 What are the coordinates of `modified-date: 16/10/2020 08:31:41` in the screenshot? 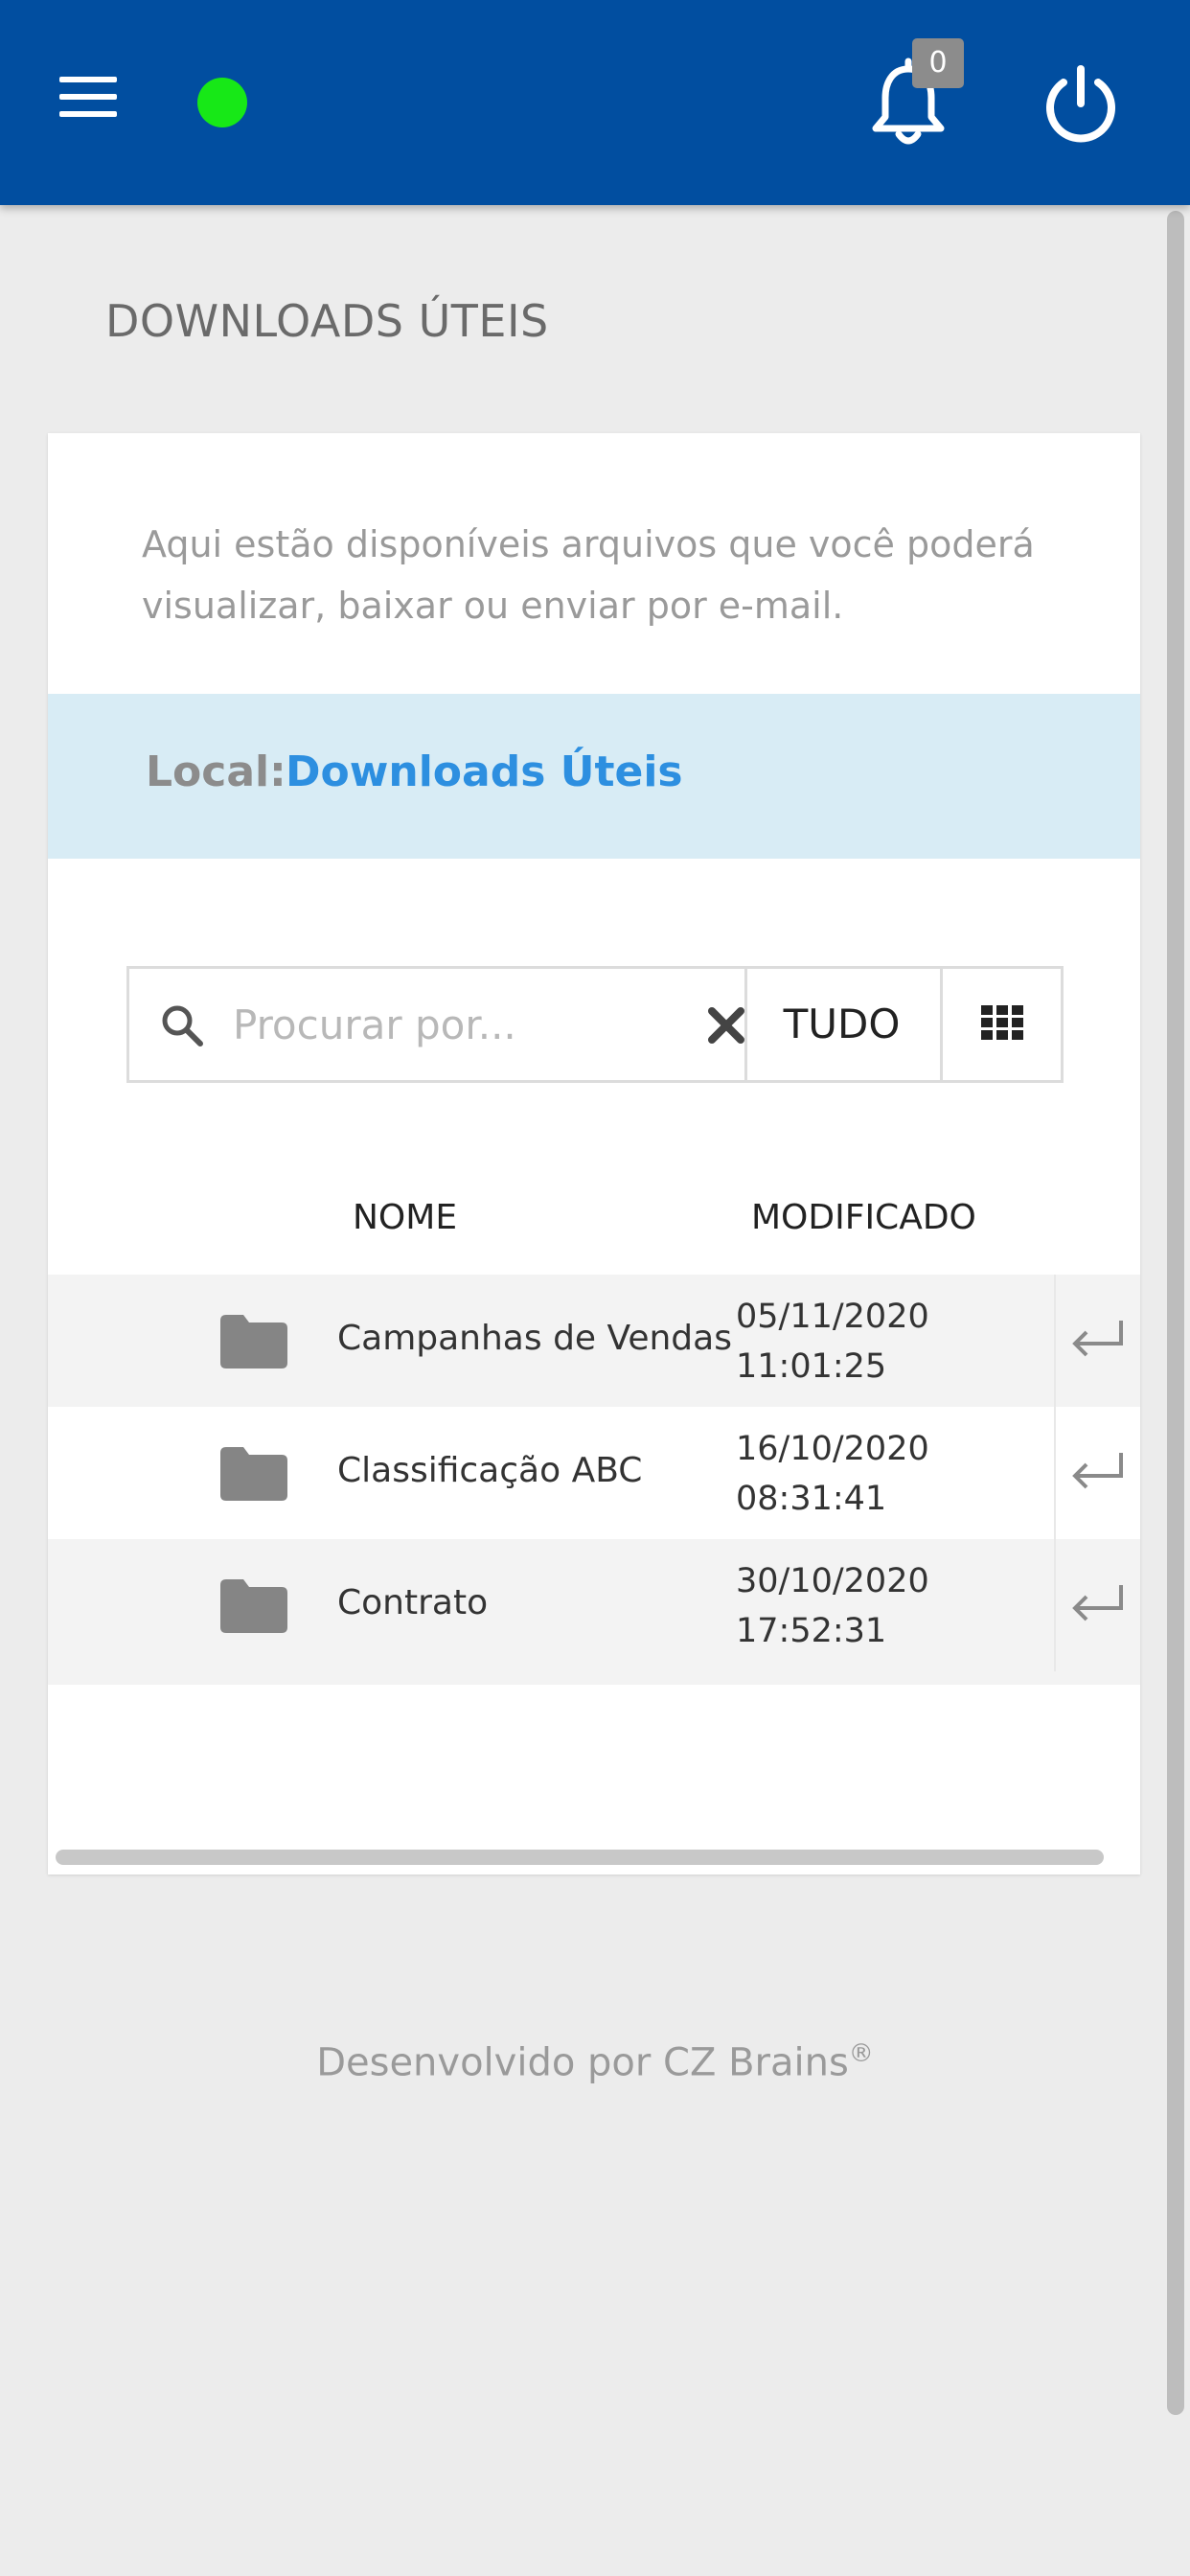 It's located at (833, 1474).